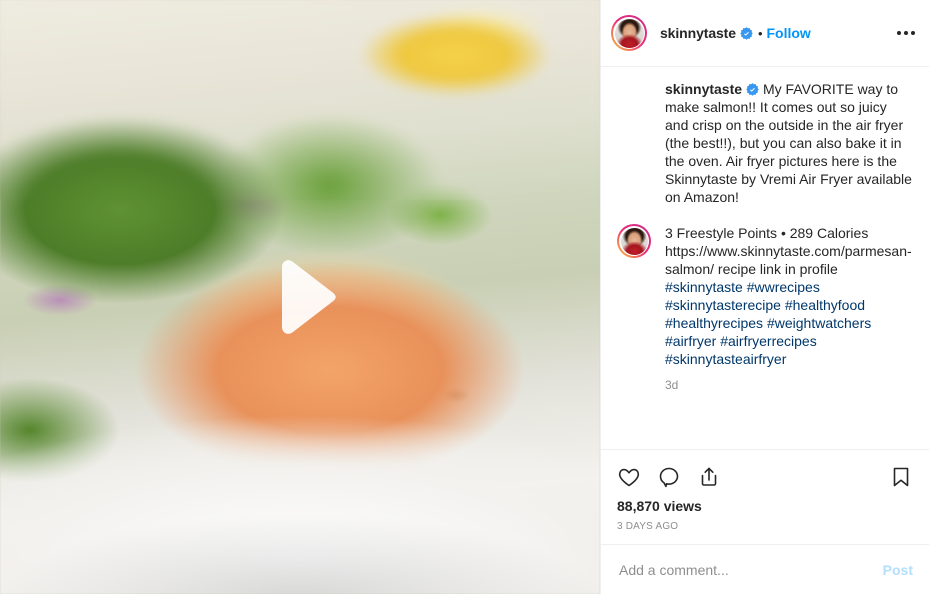 The height and width of the screenshot is (594, 929). I want to click on more-options-icon, so click(906, 33).